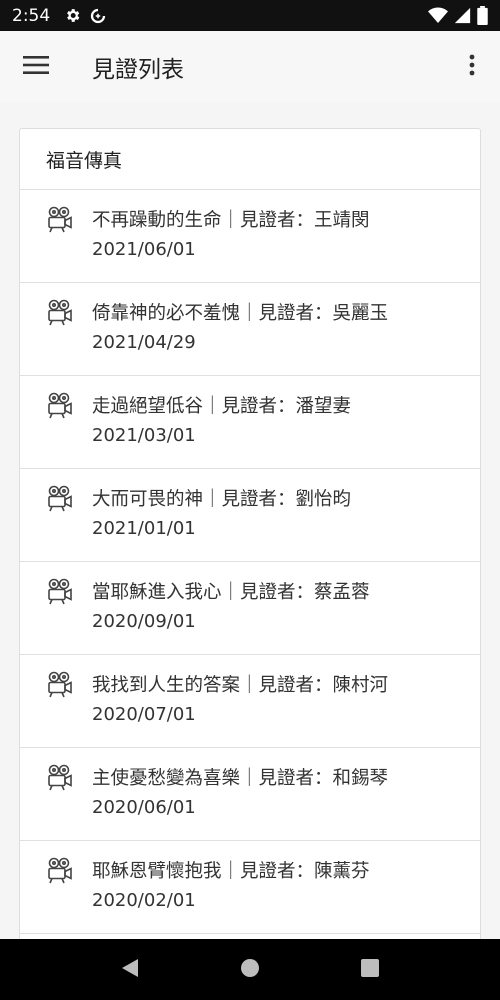 This screenshot has width=500, height=1000. Describe the element at coordinates (250, 887) in the screenshot. I see `list-item: 耶穌恩臂懷抱我｜見證者：陳薰芬 2020/02/01` at that location.